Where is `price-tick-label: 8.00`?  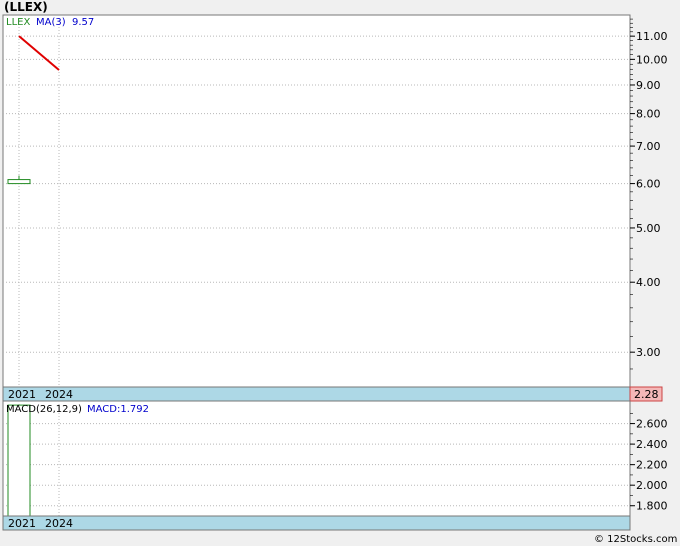
price-tick-label: 8.00 is located at coordinates (648, 114).